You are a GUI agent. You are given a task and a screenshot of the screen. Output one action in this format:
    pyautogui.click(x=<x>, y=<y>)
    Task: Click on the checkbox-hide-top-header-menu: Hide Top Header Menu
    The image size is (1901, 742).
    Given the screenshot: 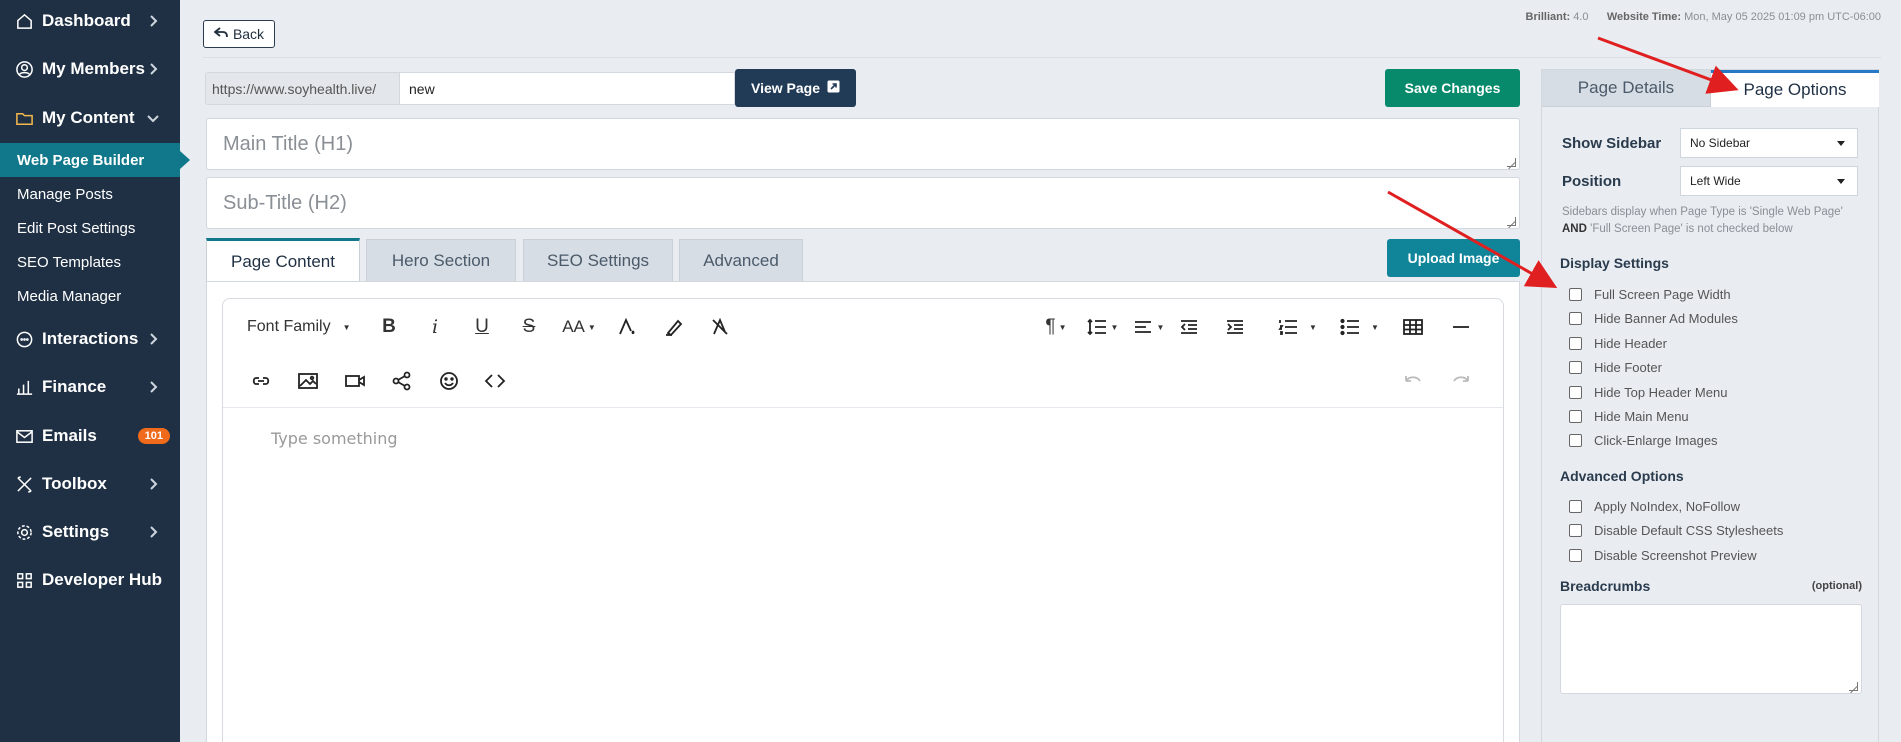 What is the action you would take?
    pyautogui.click(x=1648, y=392)
    